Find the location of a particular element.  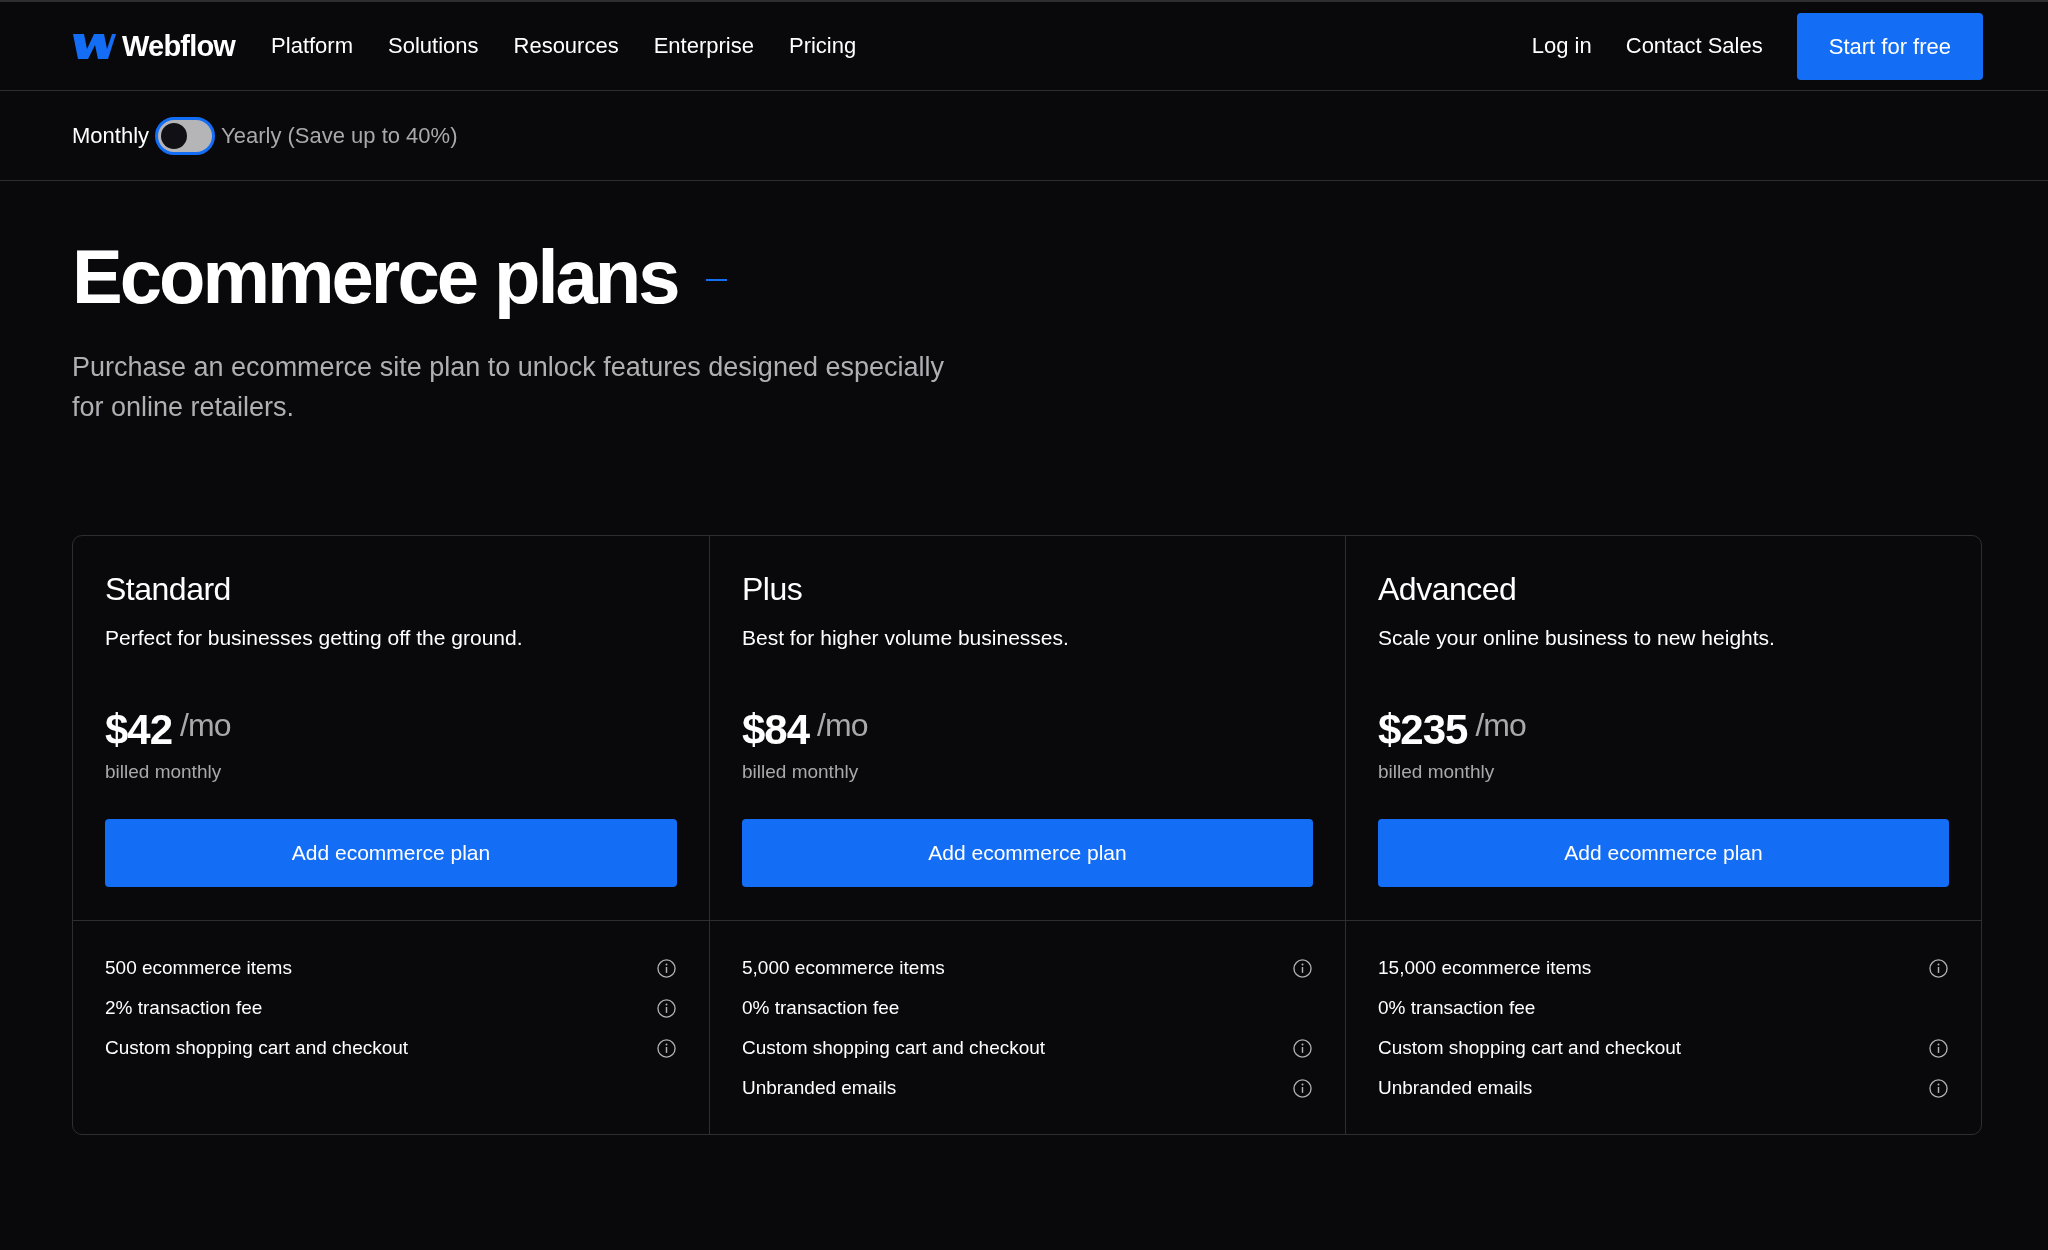

plan-name: Standard is located at coordinates (168, 589).